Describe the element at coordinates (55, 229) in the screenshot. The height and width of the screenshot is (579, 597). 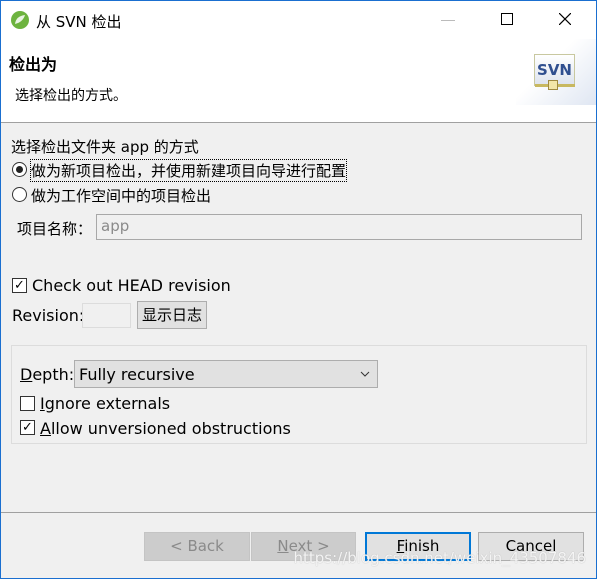
I see `project-name-label: 项目名称：` at that location.